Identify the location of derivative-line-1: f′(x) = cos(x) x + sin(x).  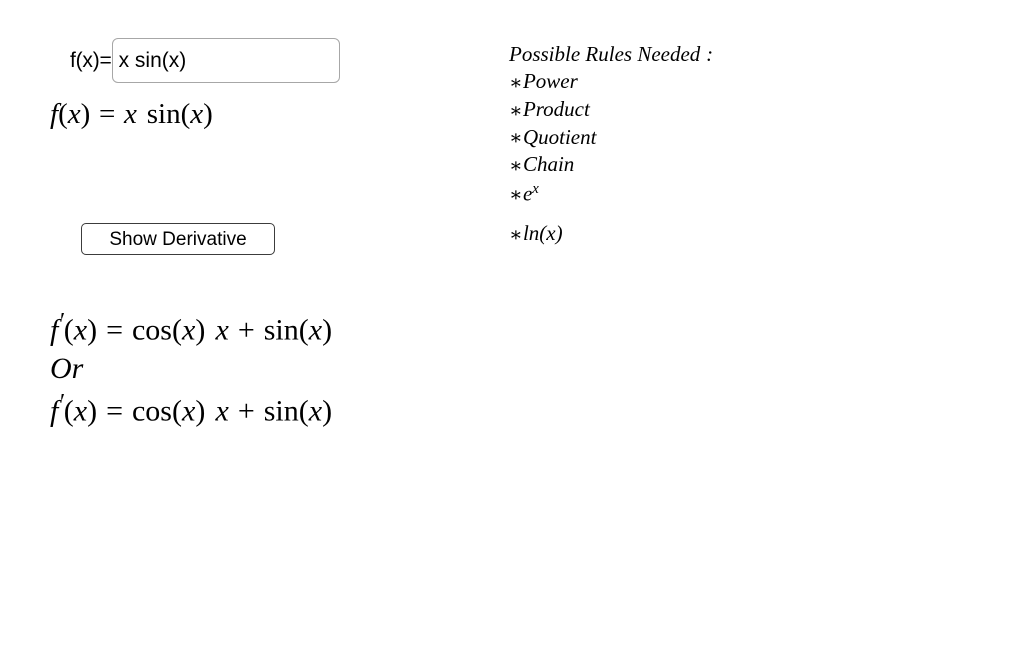
(191, 328).